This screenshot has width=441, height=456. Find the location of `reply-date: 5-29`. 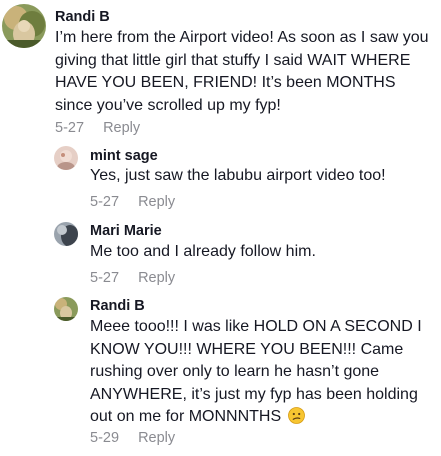

reply-date: 5-29 is located at coordinates (105, 438).